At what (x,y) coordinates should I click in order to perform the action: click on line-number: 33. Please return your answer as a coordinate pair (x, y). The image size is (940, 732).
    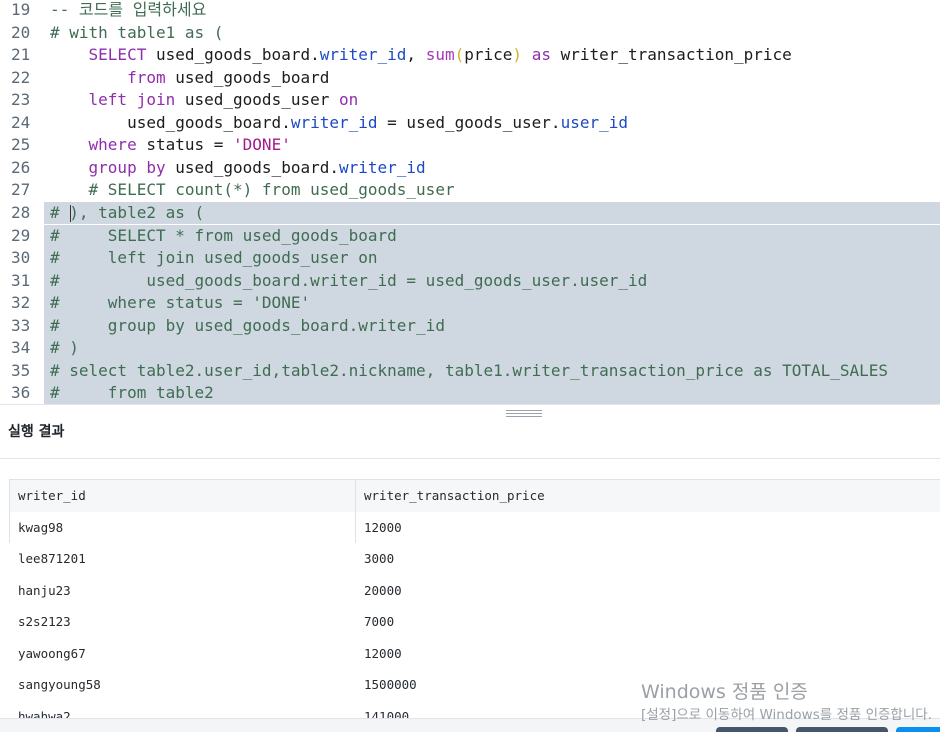
    Looking at the image, I should click on (21, 325).